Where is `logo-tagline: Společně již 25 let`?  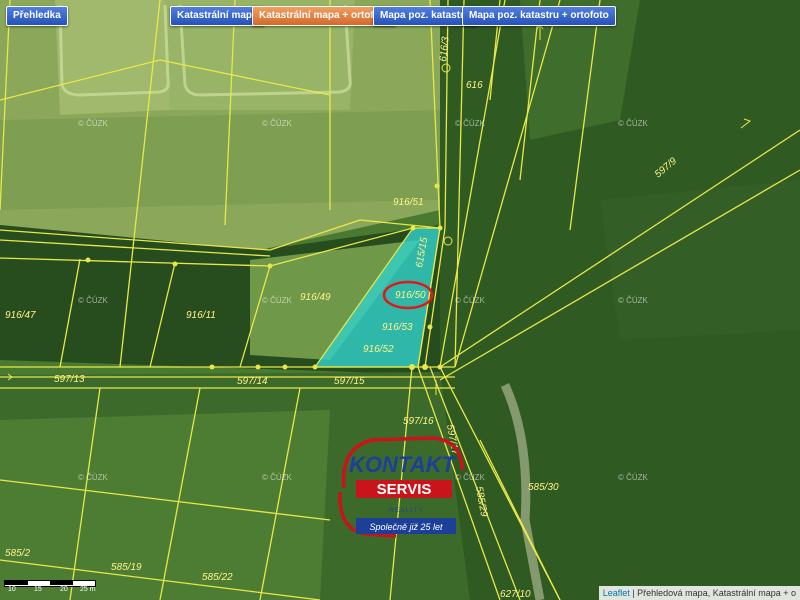 logo-tagline: Společně již 25 let is located at coordinates (406, 527).